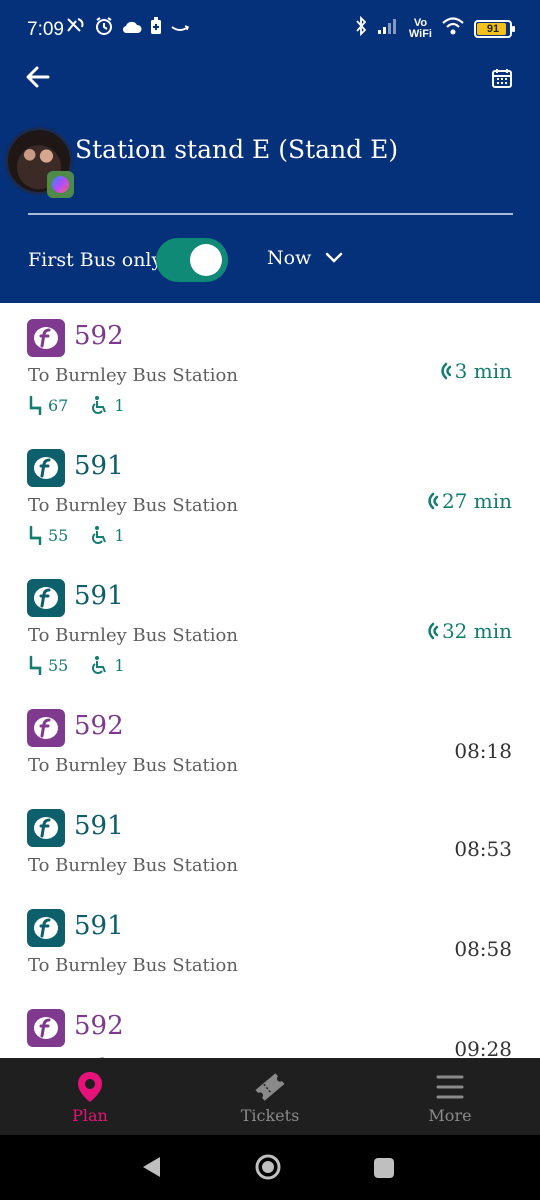 This screenshot has height=1200, width=540. What do you see at coordinates (90, 1087) in the screenshot?
I see `location-pin-icon` at bounding box center [90, 1087].